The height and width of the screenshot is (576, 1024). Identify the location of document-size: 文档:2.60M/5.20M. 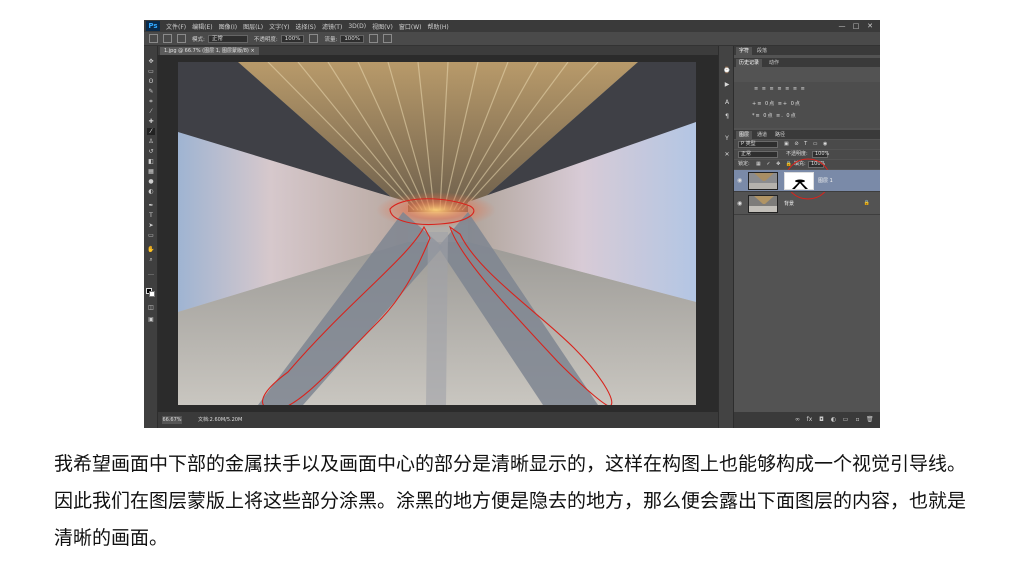
(220, 420).